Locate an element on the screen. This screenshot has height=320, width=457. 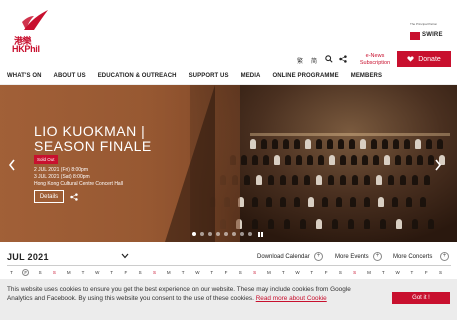
nav-media: MEDIA is located at coordinates (251, 76).